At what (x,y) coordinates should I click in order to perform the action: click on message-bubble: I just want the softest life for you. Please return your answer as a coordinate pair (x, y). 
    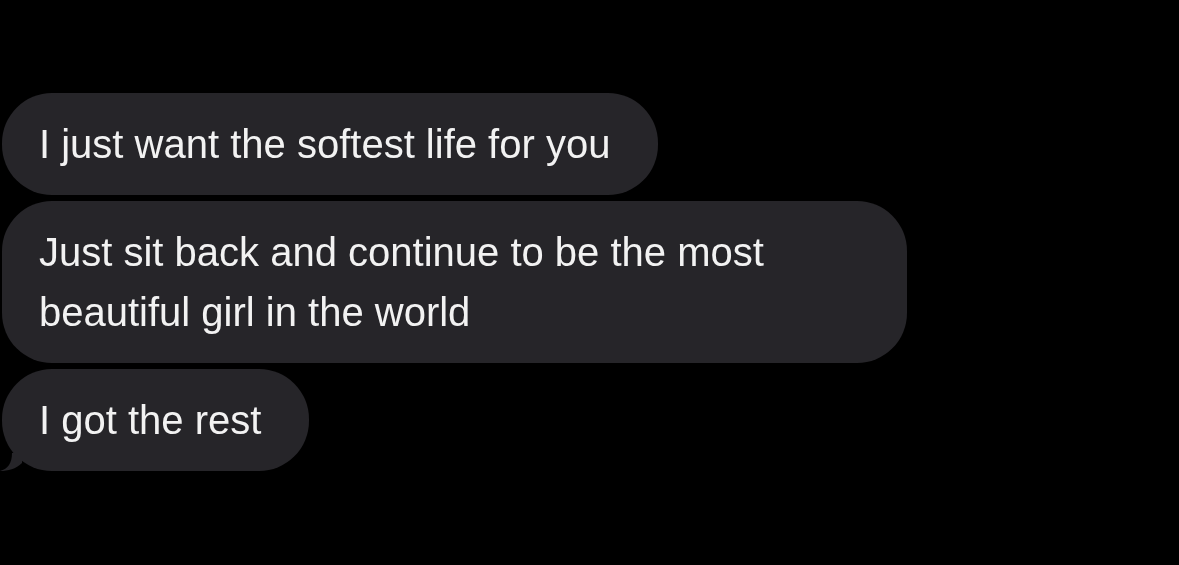
    Looking at the image, I should click on (330, 144).